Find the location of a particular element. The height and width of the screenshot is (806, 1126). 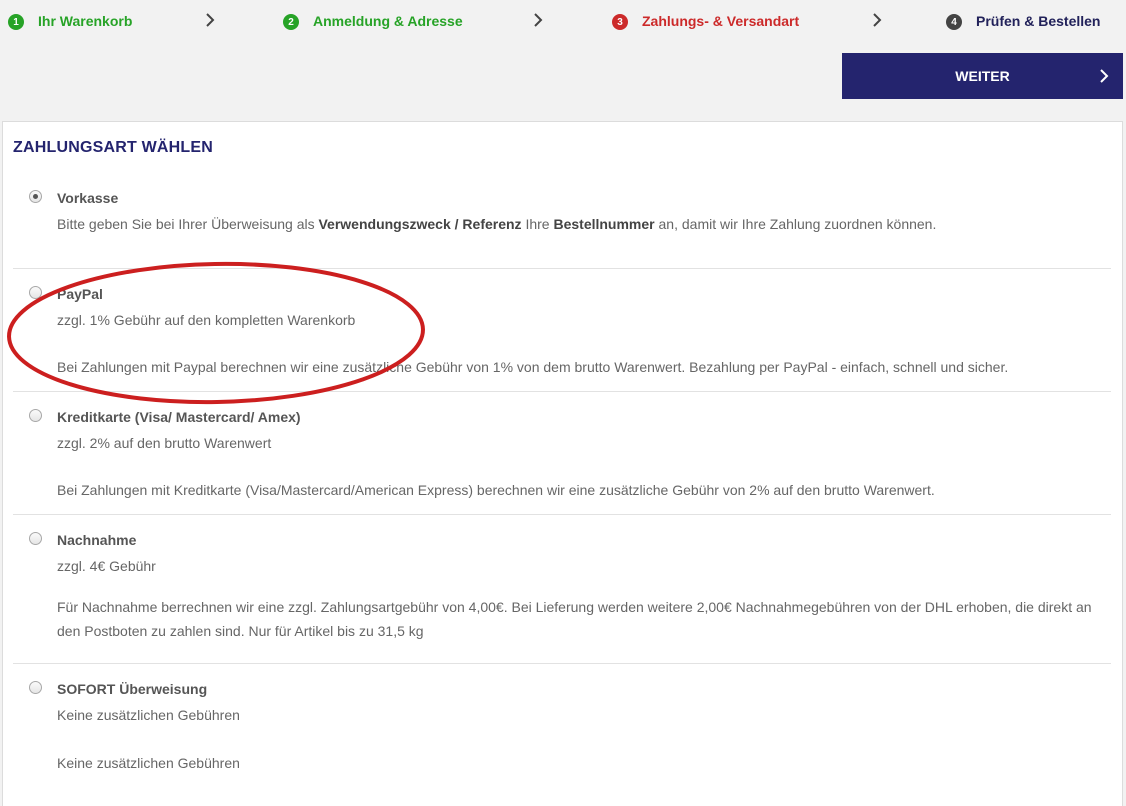

step-number-3: 3 is located at coordinates (620, 22).